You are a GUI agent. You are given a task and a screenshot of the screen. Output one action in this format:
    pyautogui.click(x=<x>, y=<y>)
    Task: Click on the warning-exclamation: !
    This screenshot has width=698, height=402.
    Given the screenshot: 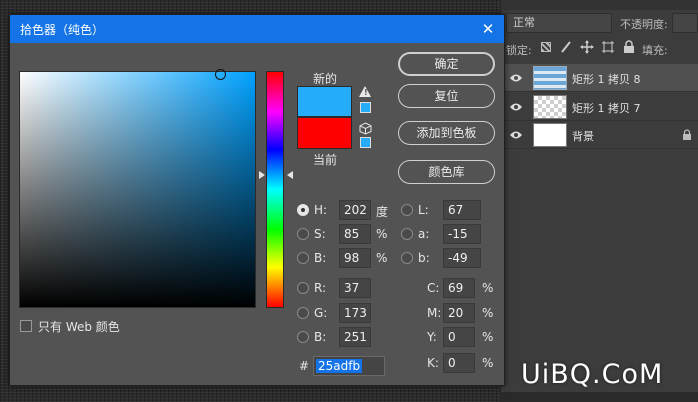 What is the action you would take?
    pyautogui.click(x=366, y=92)
    